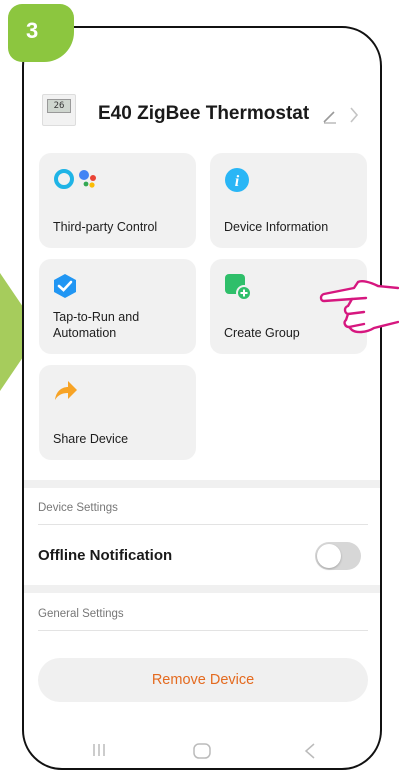 The width and height of the screenshot is (399, 770). What do you see at coordinates (330, 116) in the screenshot?
I see `pencil-icon` at bounding box center [330, 116].